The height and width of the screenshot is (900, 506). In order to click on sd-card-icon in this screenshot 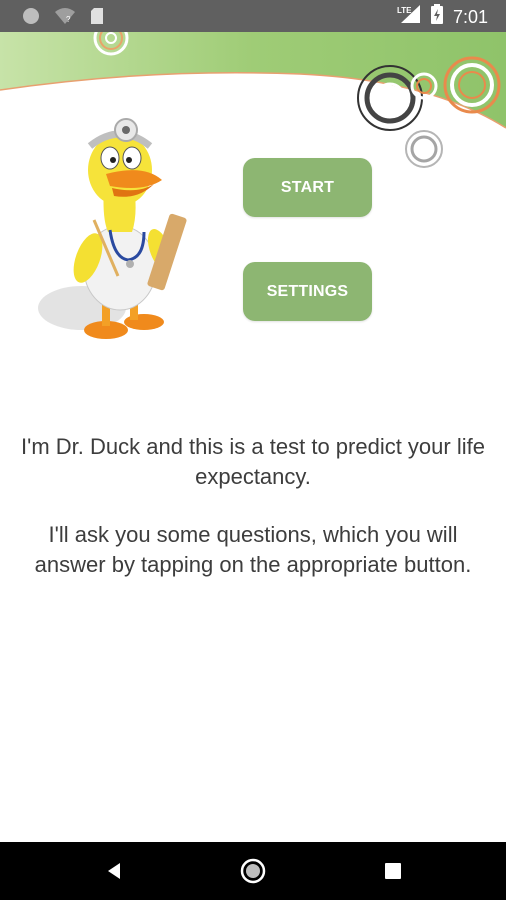, I will do `click(97, 18)`.